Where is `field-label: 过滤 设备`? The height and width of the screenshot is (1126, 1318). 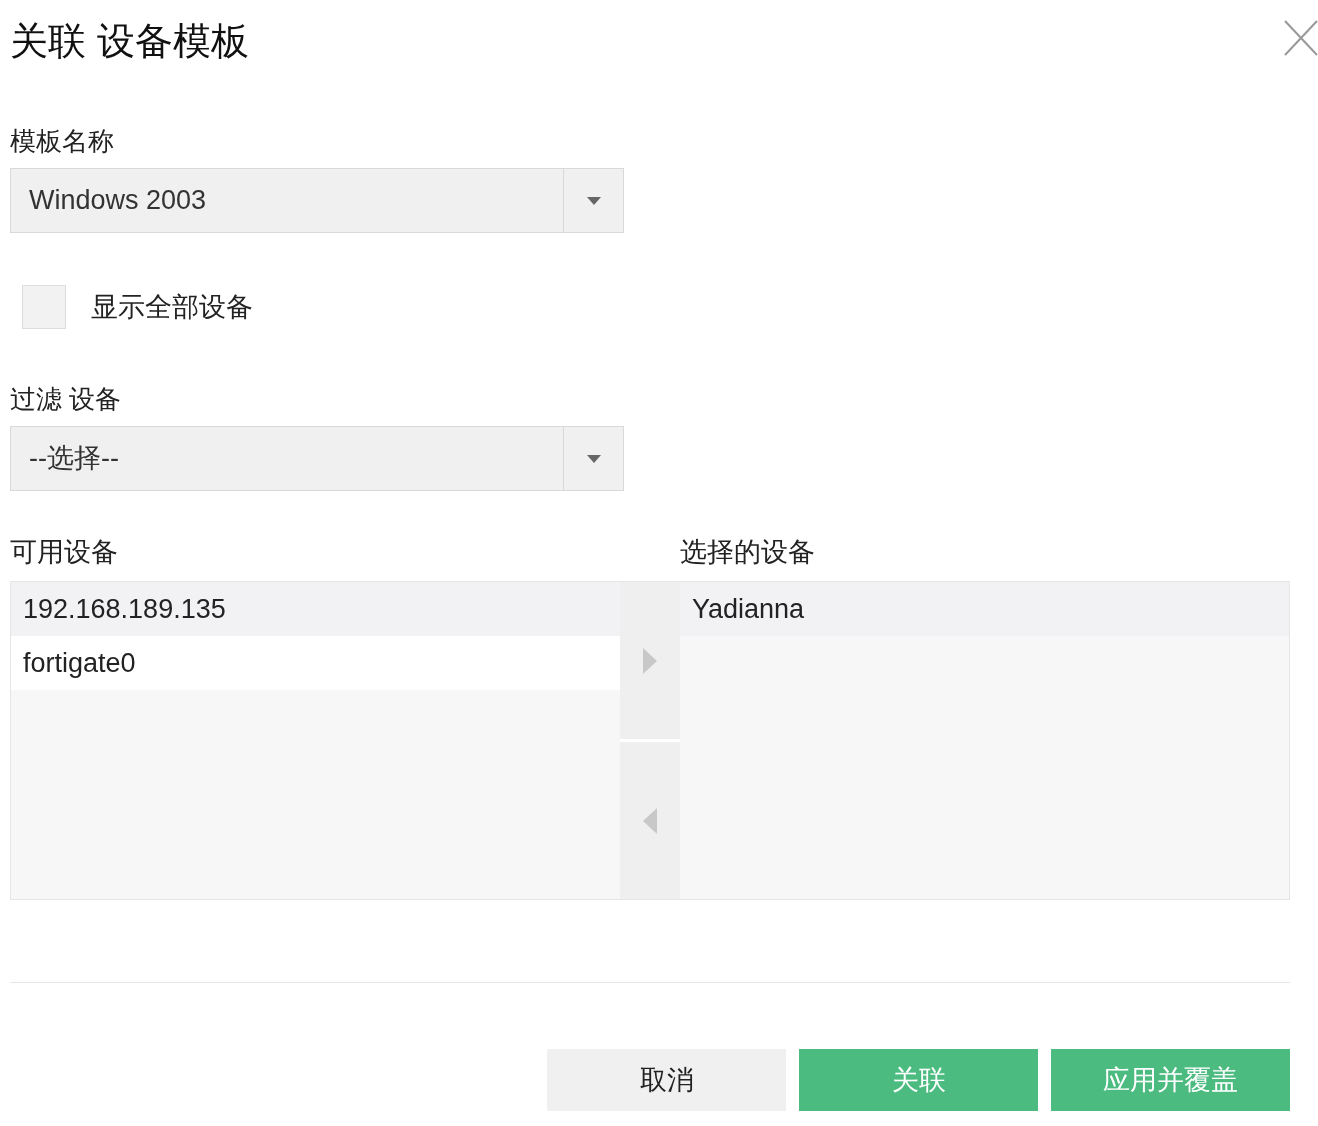 field-label: 过滤 设备 is located at coordinates (66, 399).